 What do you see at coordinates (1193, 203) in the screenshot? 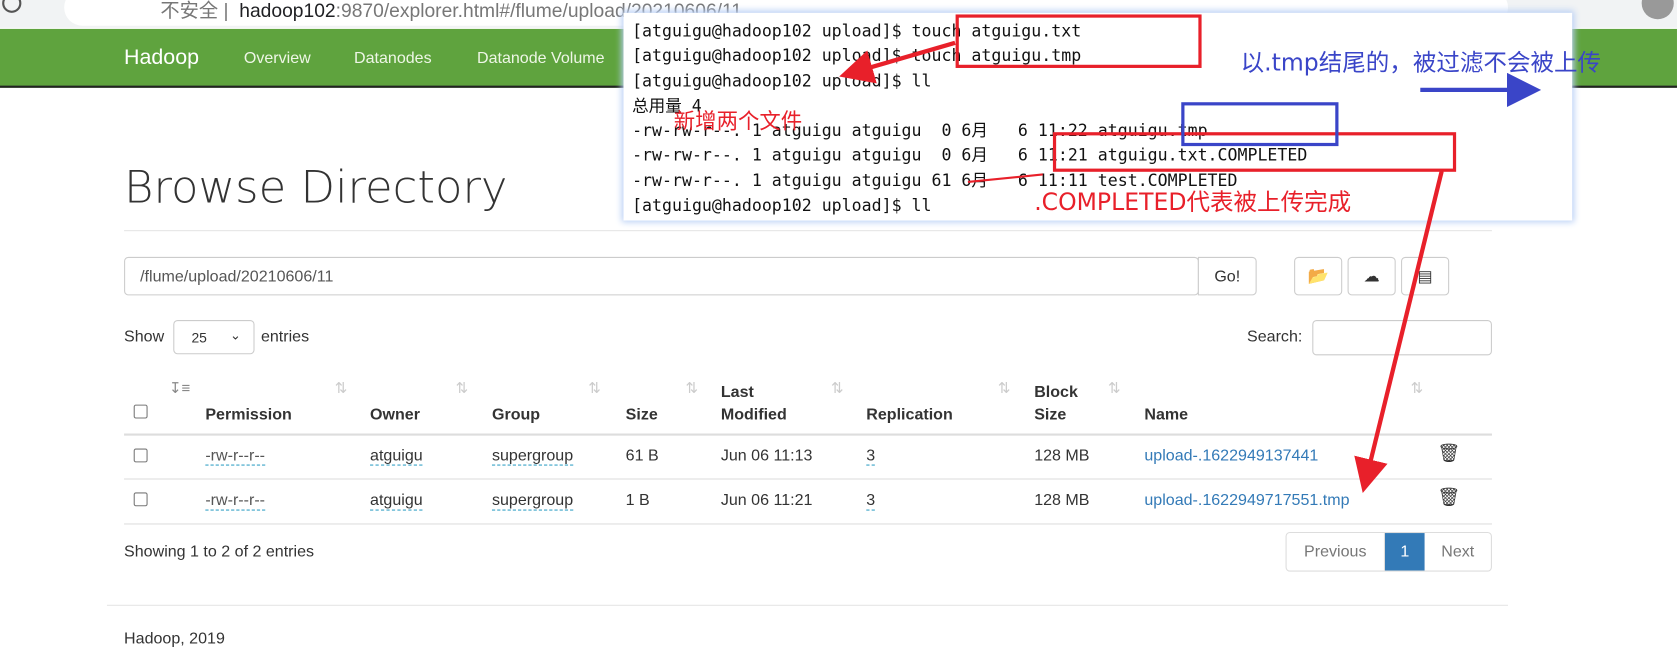
I see `annotation-completed-note: .COMPLETED代表被上传完成` at bounding box center [1193, 203].